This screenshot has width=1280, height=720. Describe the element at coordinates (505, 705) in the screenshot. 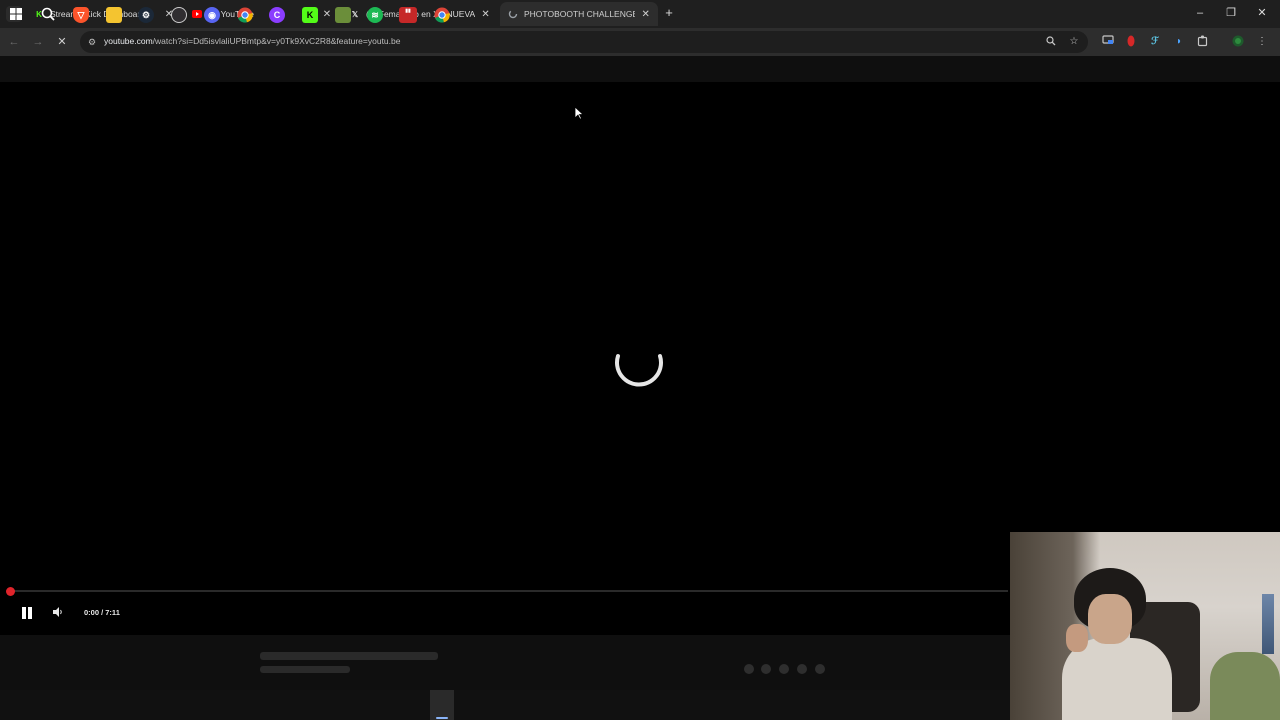

I see `windows-taskbar` at that location.